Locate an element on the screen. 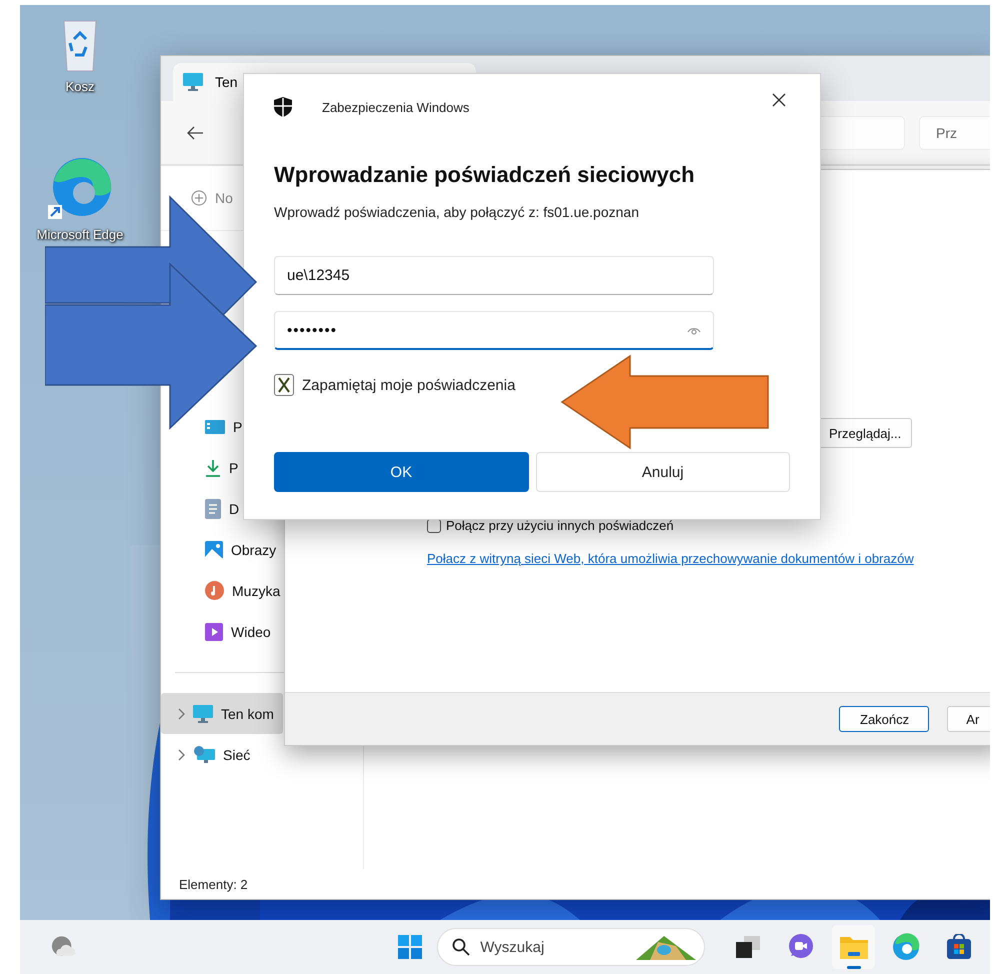  sidebar-item: Muzyka is located at coordinates (222, 590).